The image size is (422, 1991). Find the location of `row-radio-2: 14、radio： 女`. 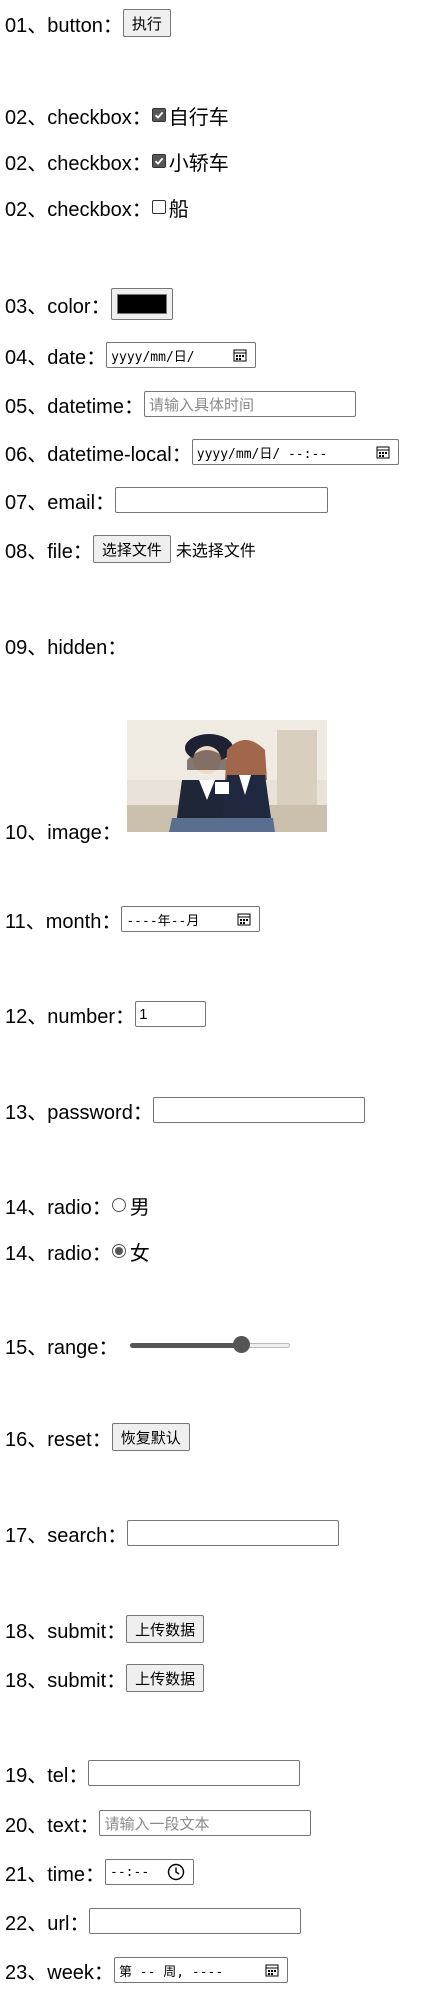

row-radio-2: 14、radio： 女 is located at coordinates (77, 1251).